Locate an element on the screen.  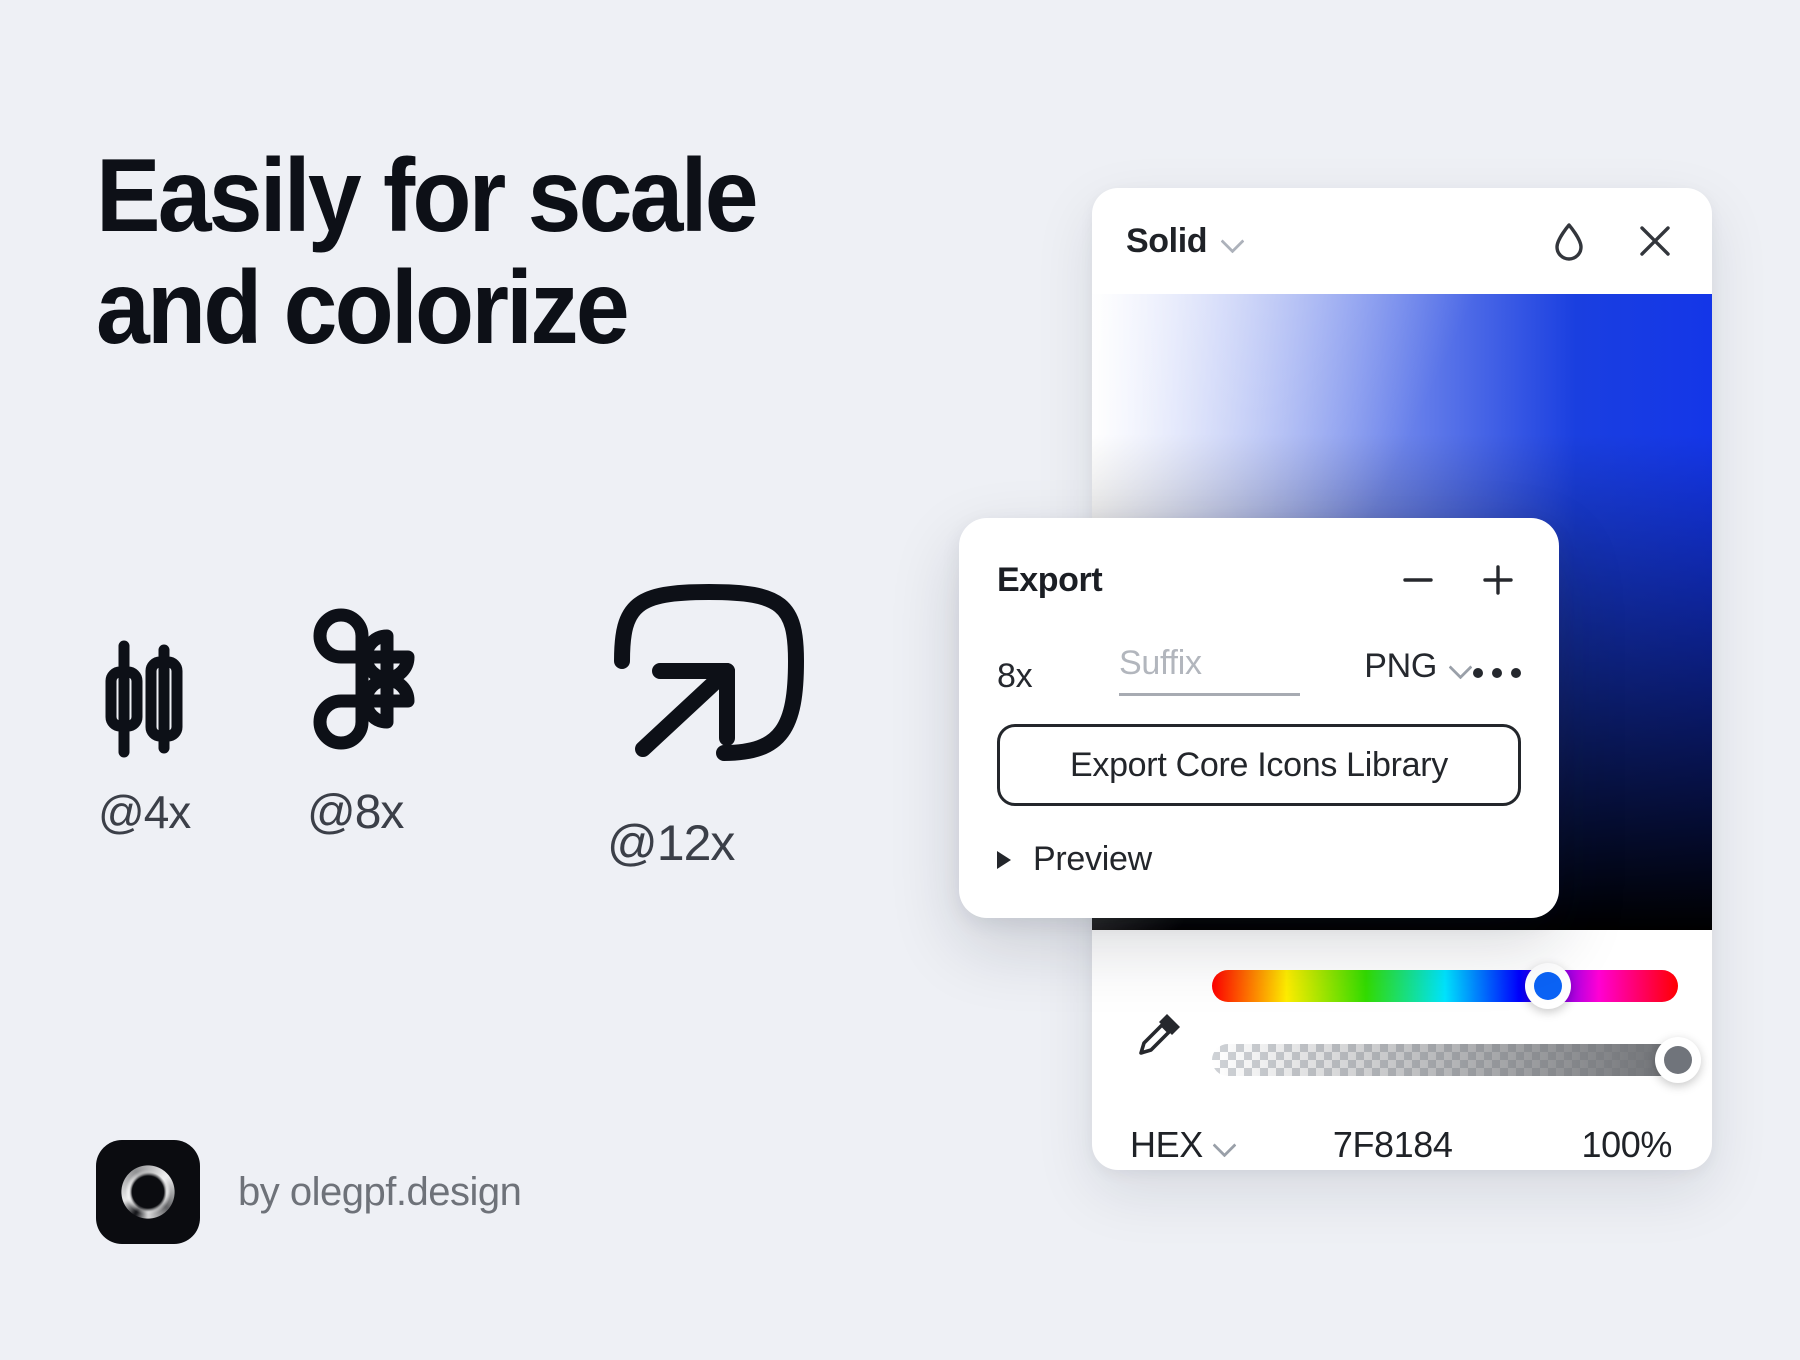
export-format-label: PNG is located at coordinates (1400, 666).